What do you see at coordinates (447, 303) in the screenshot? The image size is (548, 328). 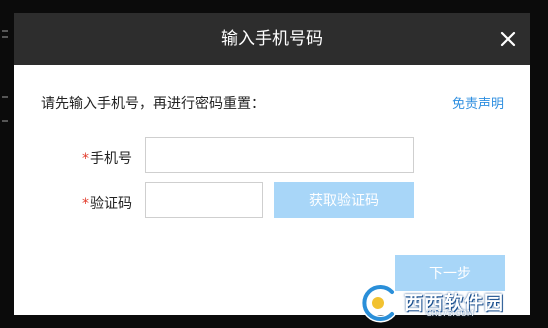 I see `watermark: 西西软件园 CR173.COM` at bounding box center [447, 303].